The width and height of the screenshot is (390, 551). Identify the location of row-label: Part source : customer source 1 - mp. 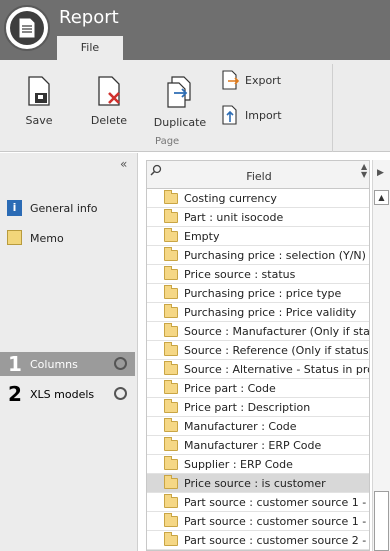
(277, 521).